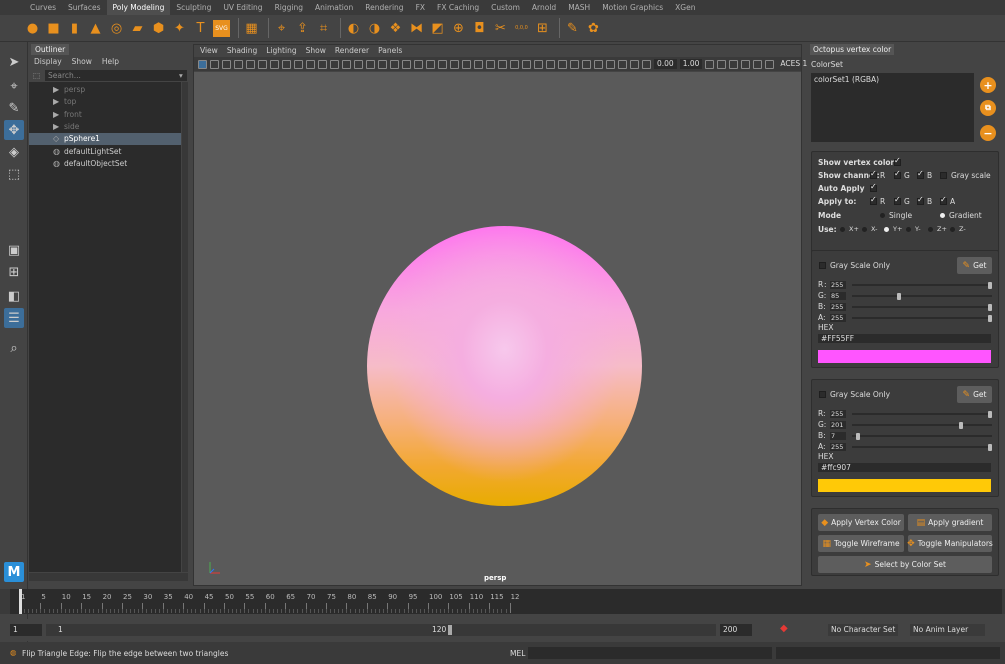 The width and height of the screenshot is (1005, 664). What do you see at coordinates (105, 139) in the screenshot?
I see `outliner-item: ◇ pSphere1` at bounding box center [105, 139].